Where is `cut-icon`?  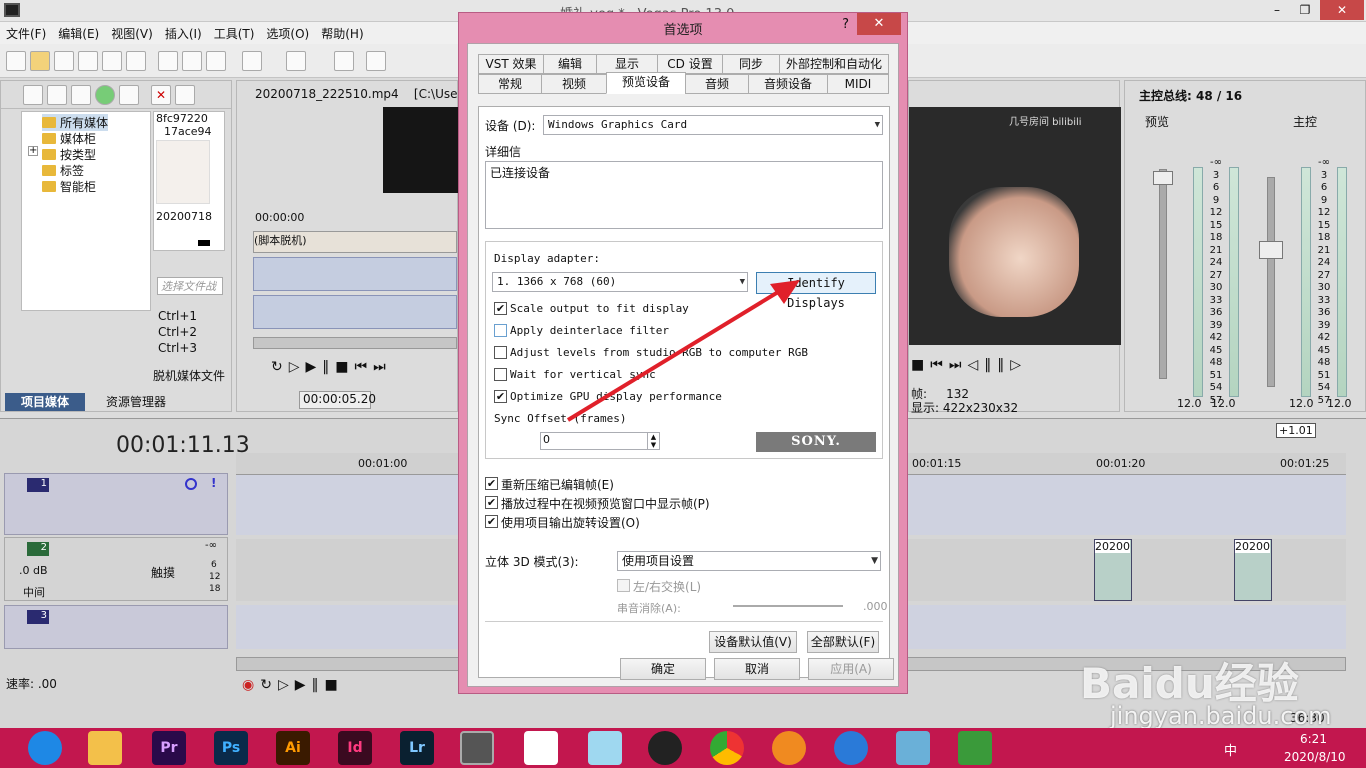
cut-icon is located at coordinates (168, 61).